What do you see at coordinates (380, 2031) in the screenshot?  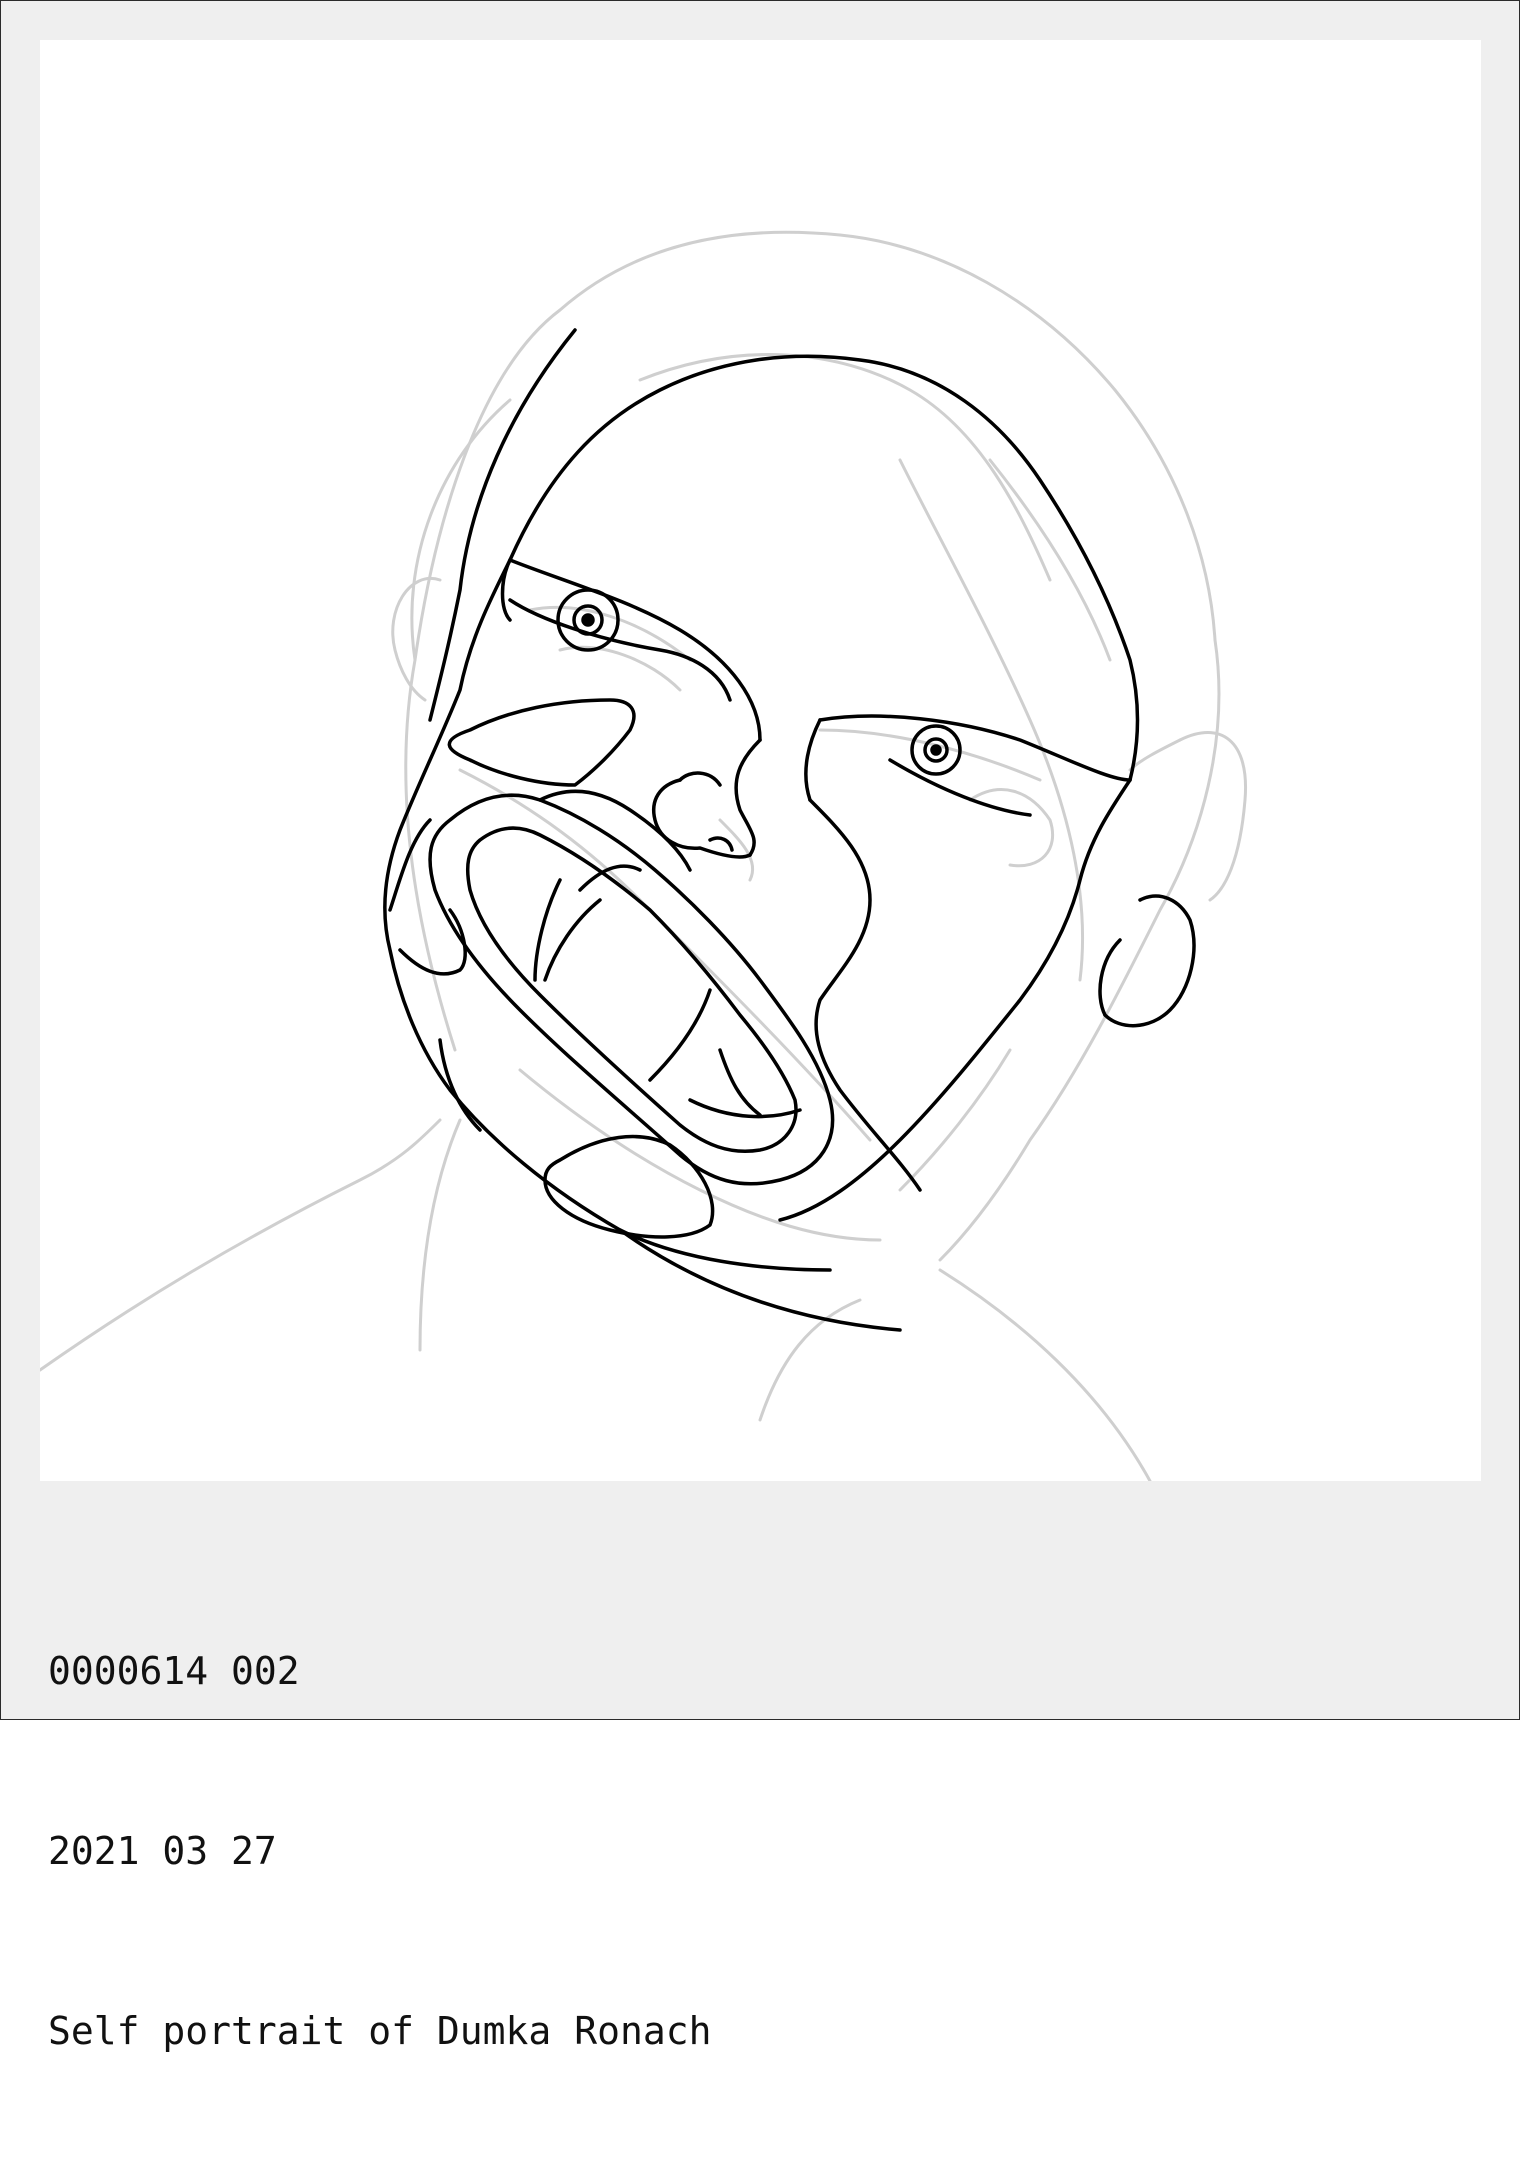 I see `artwork-title: Self portrait of Dumka Ronach` at bounding box center [380, 2031].